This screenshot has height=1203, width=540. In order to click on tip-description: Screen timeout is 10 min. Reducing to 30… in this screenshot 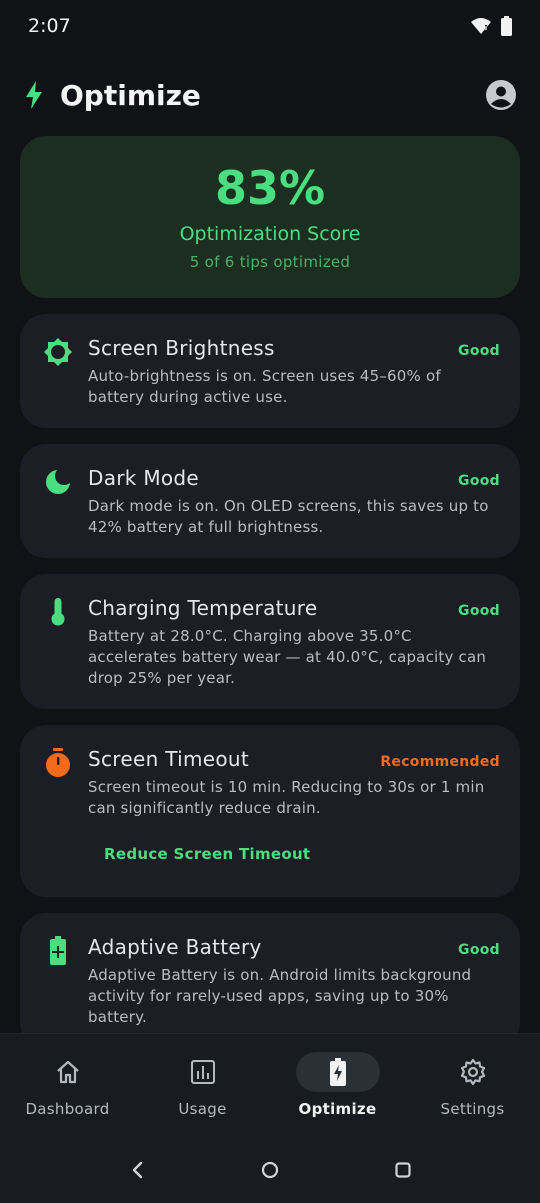, I will do `click(286, 797)`.